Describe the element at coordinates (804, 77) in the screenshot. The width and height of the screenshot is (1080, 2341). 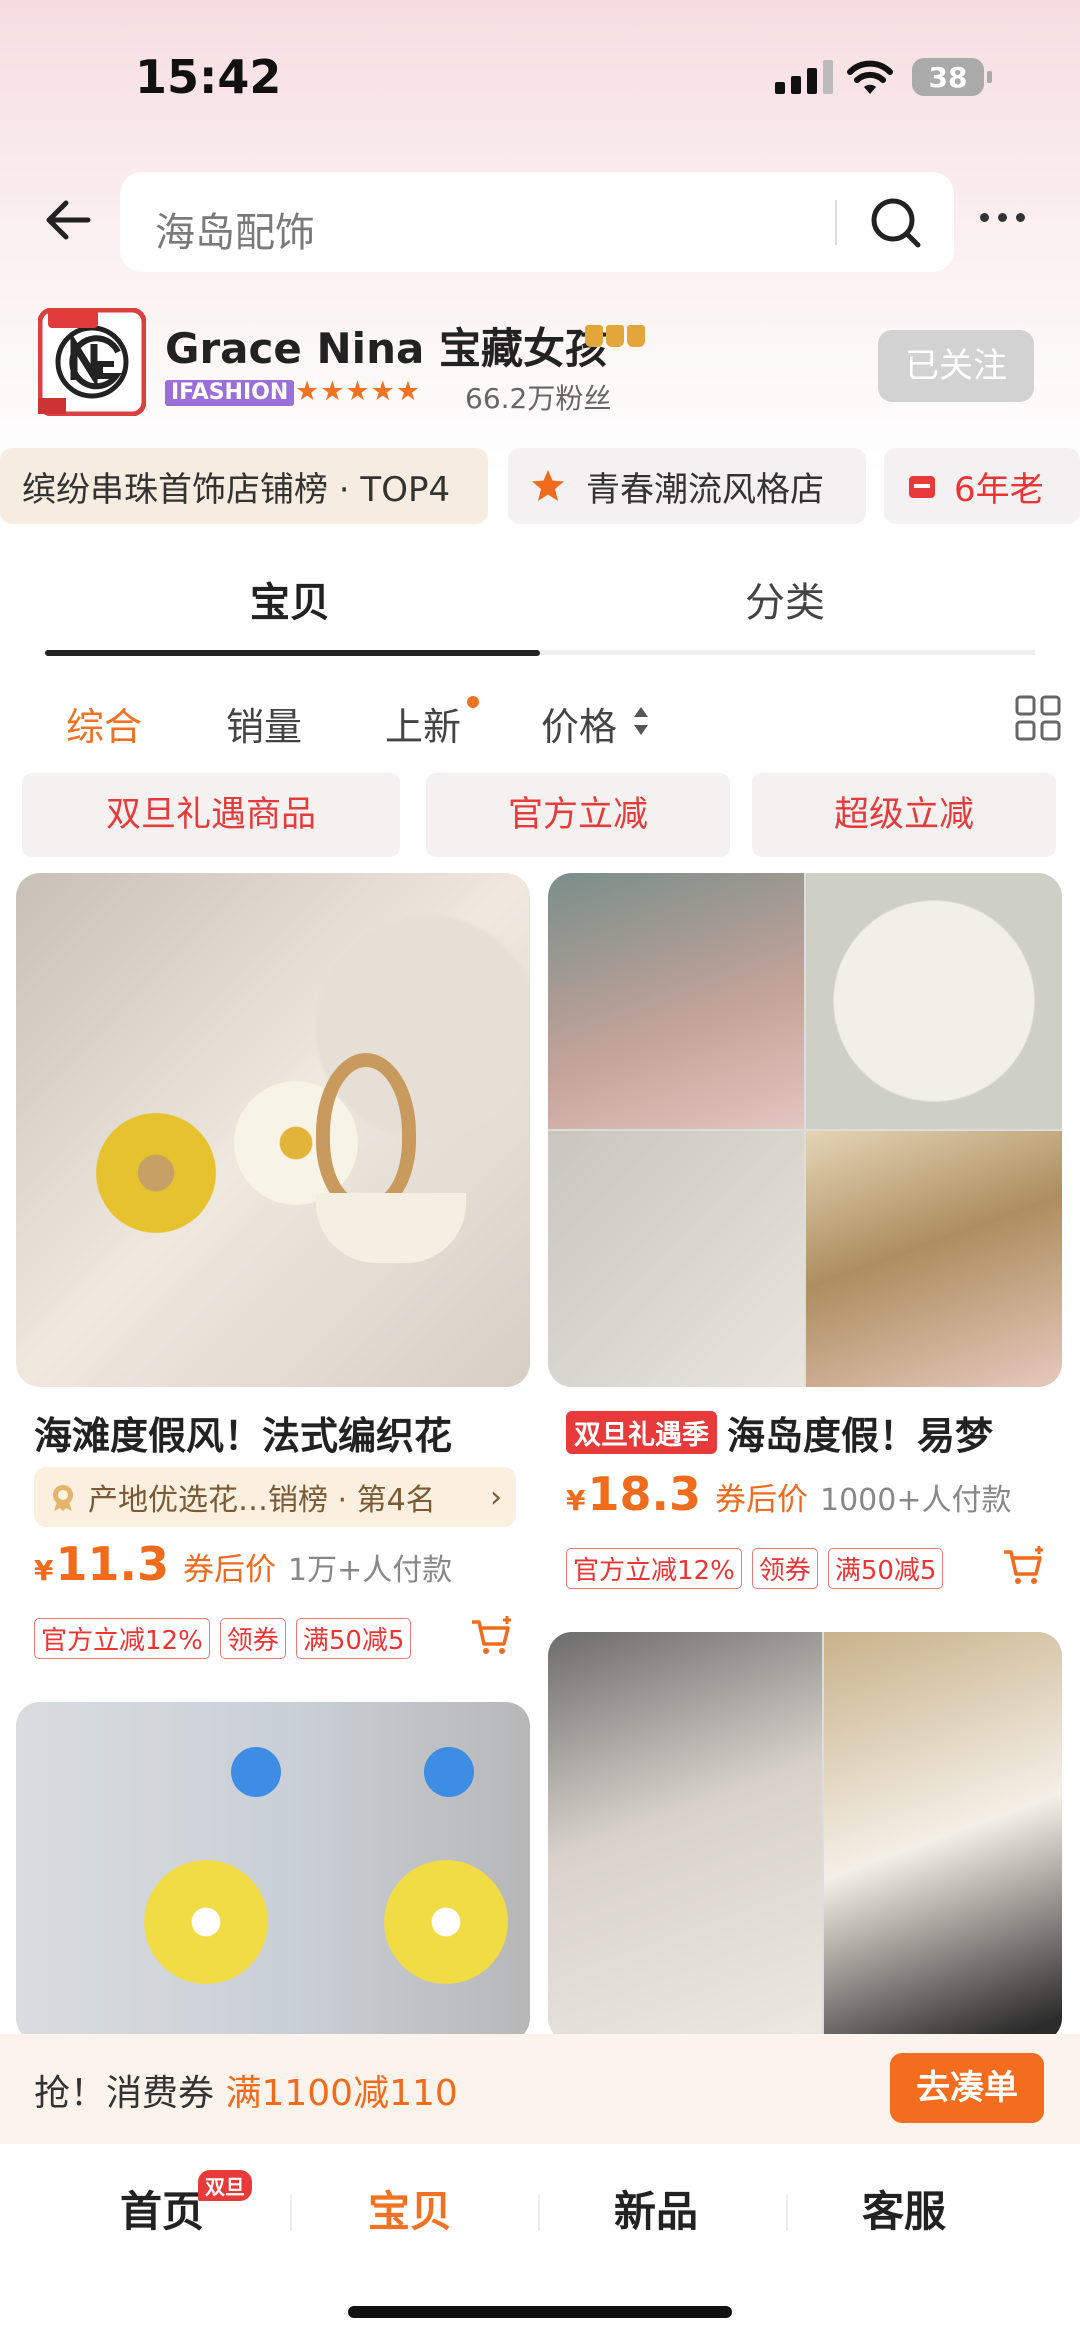
I see `cellular-signal-icon` at that location.